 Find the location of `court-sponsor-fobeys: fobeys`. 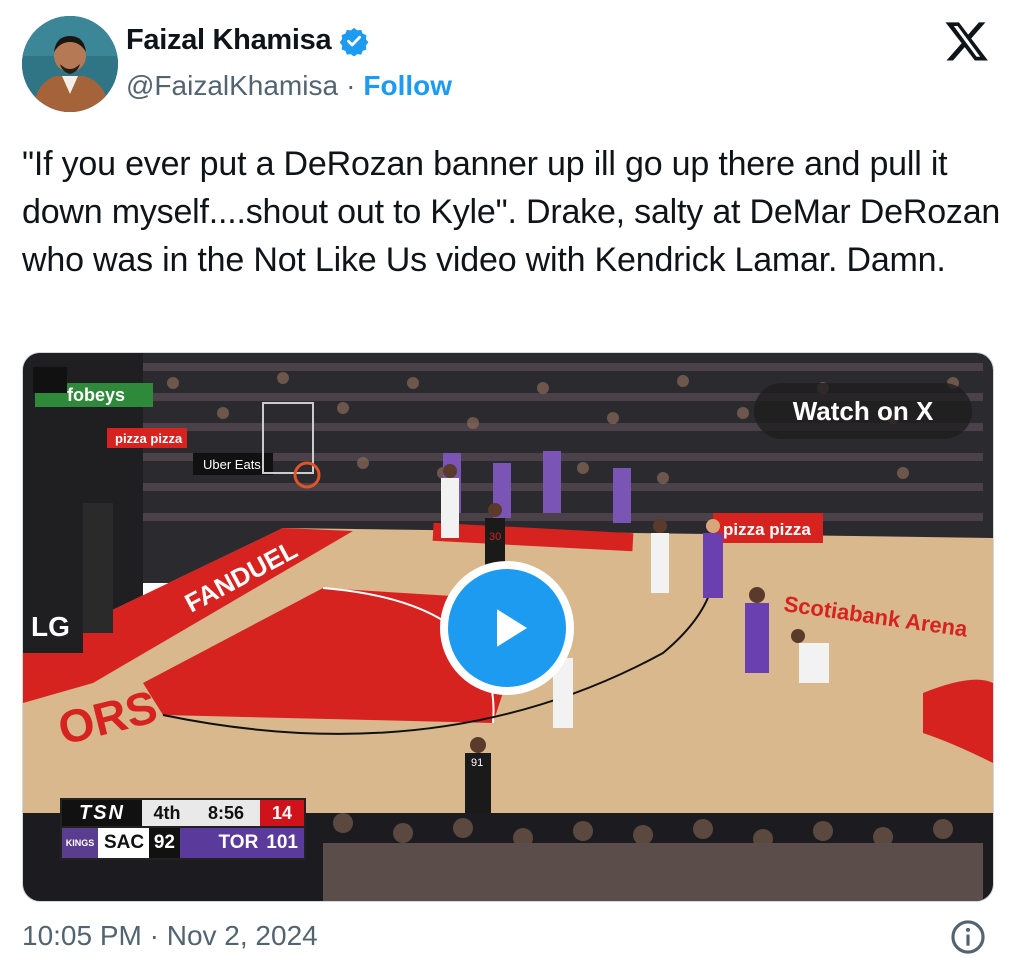

court-sponsor-fobeys: fobeys is located at coordinates (96, 395).